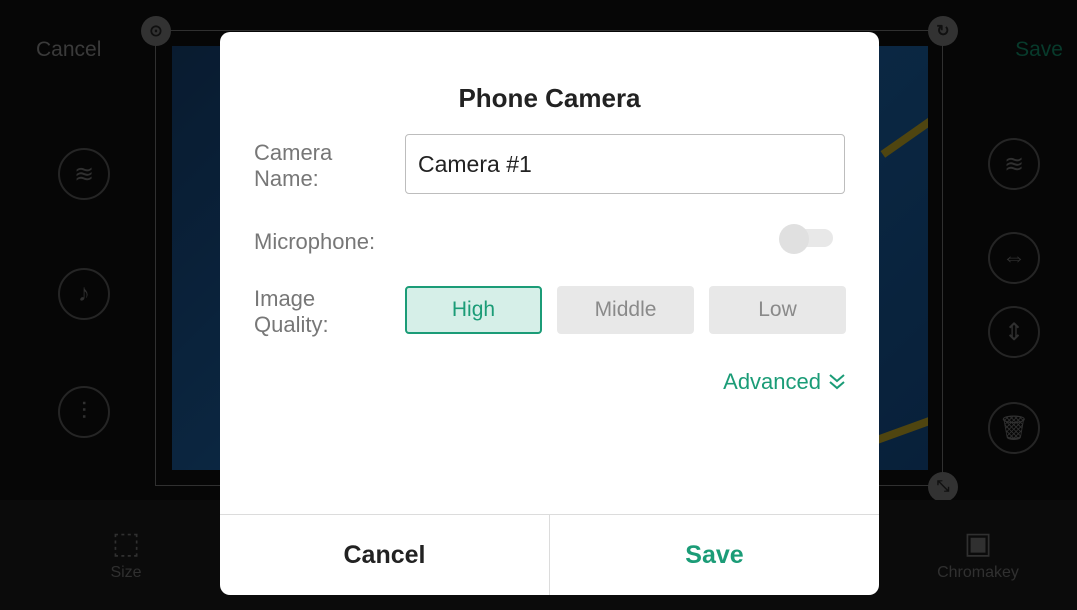  Describe the element at coordinates (625, 310) in the screenshot. I see `quality-middle-button: Middle` at that location.